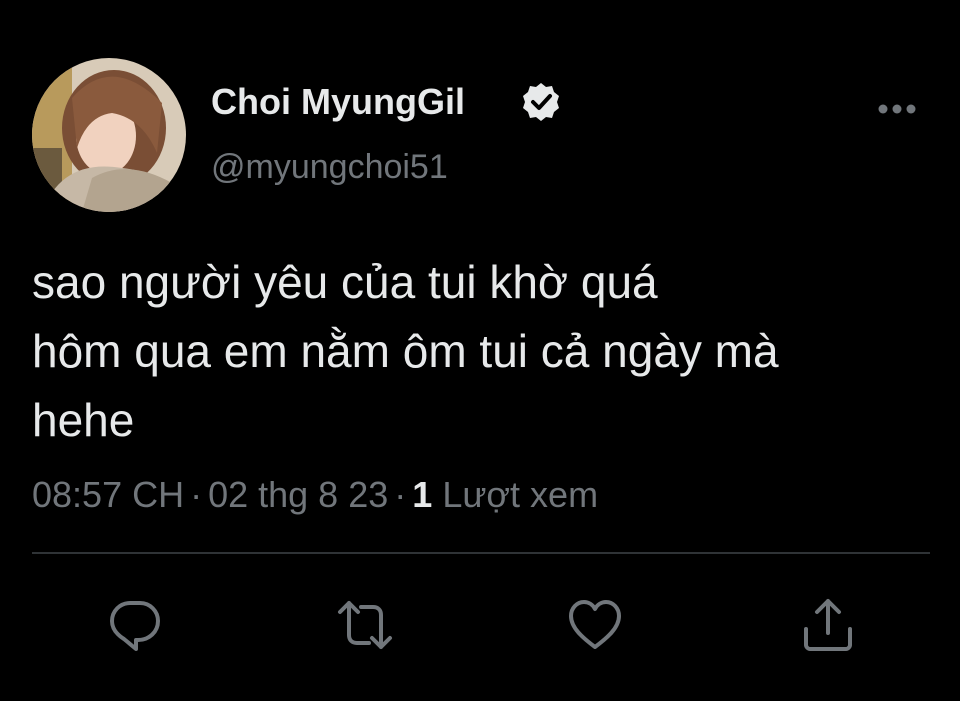  Describe the element at coordinates (329, 167) in the screenshot. I see `author-handle: @myungchoi51` at that location.